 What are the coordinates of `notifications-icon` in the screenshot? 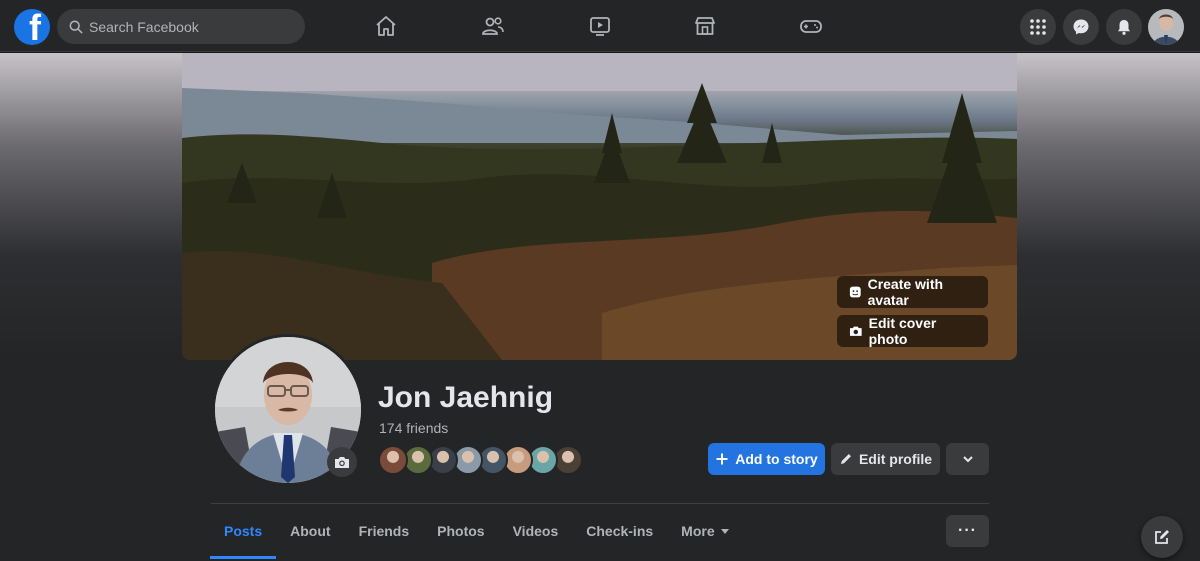 It's located at (1124, 27).